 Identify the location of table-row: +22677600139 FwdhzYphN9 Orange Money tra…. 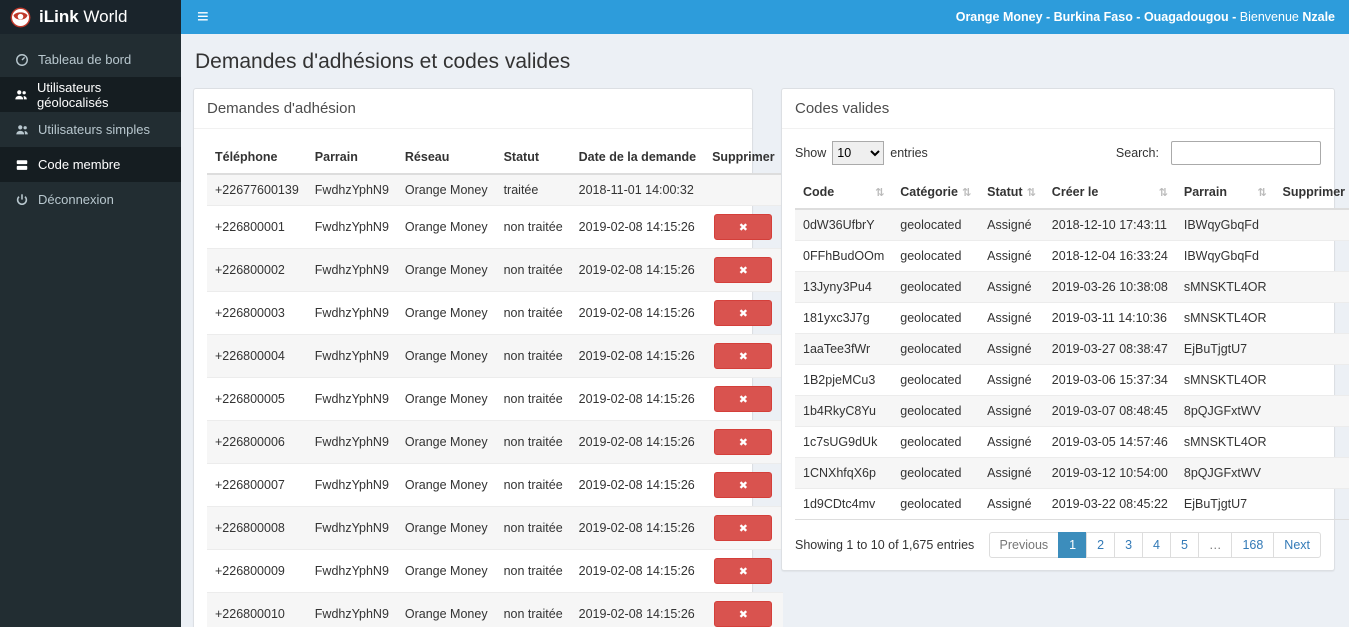
(495, 189).